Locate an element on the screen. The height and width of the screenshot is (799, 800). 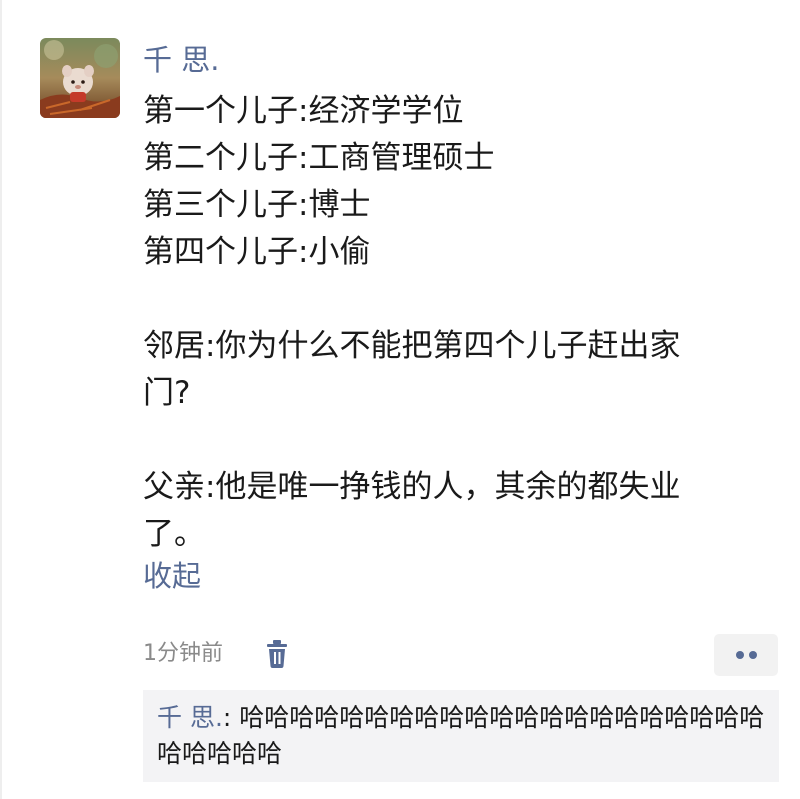
avatar is located at coordinates (80, 78).